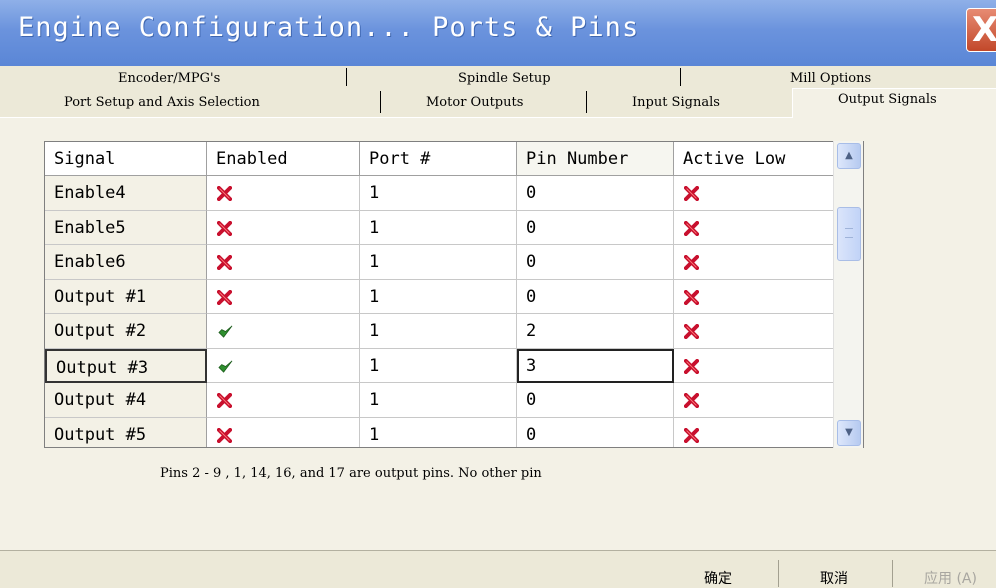  I want to click on row-signal-name: Enable6, so click(126, 262).